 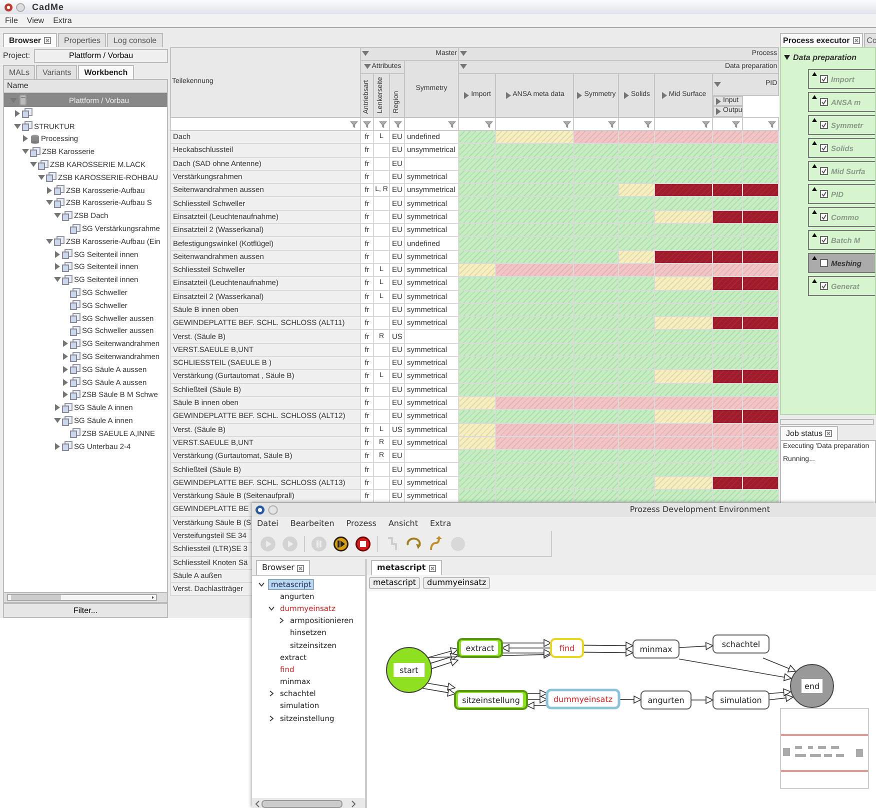 What do you see at coordinates (414, 544) in the screenshot?
I see `step-over-icon` at bounding box center [414, 544].